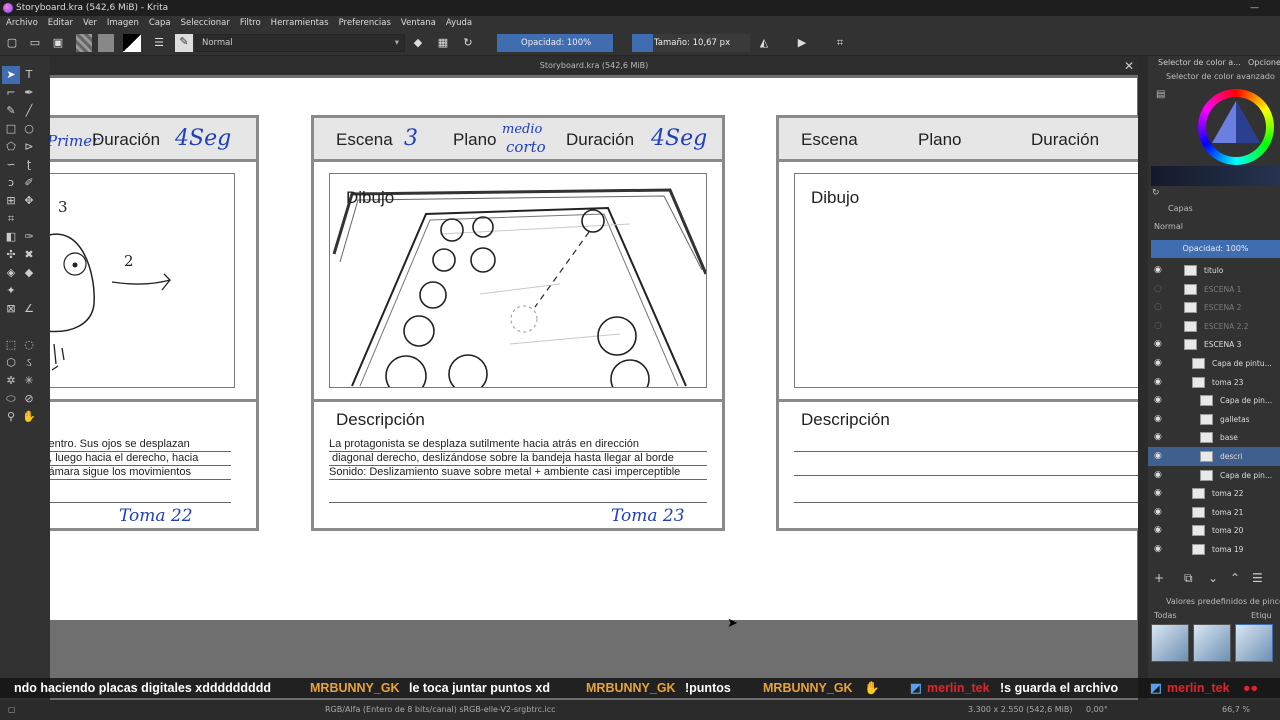  I want to click on polyline-tool-icon: ⊳, so click(29, 147).